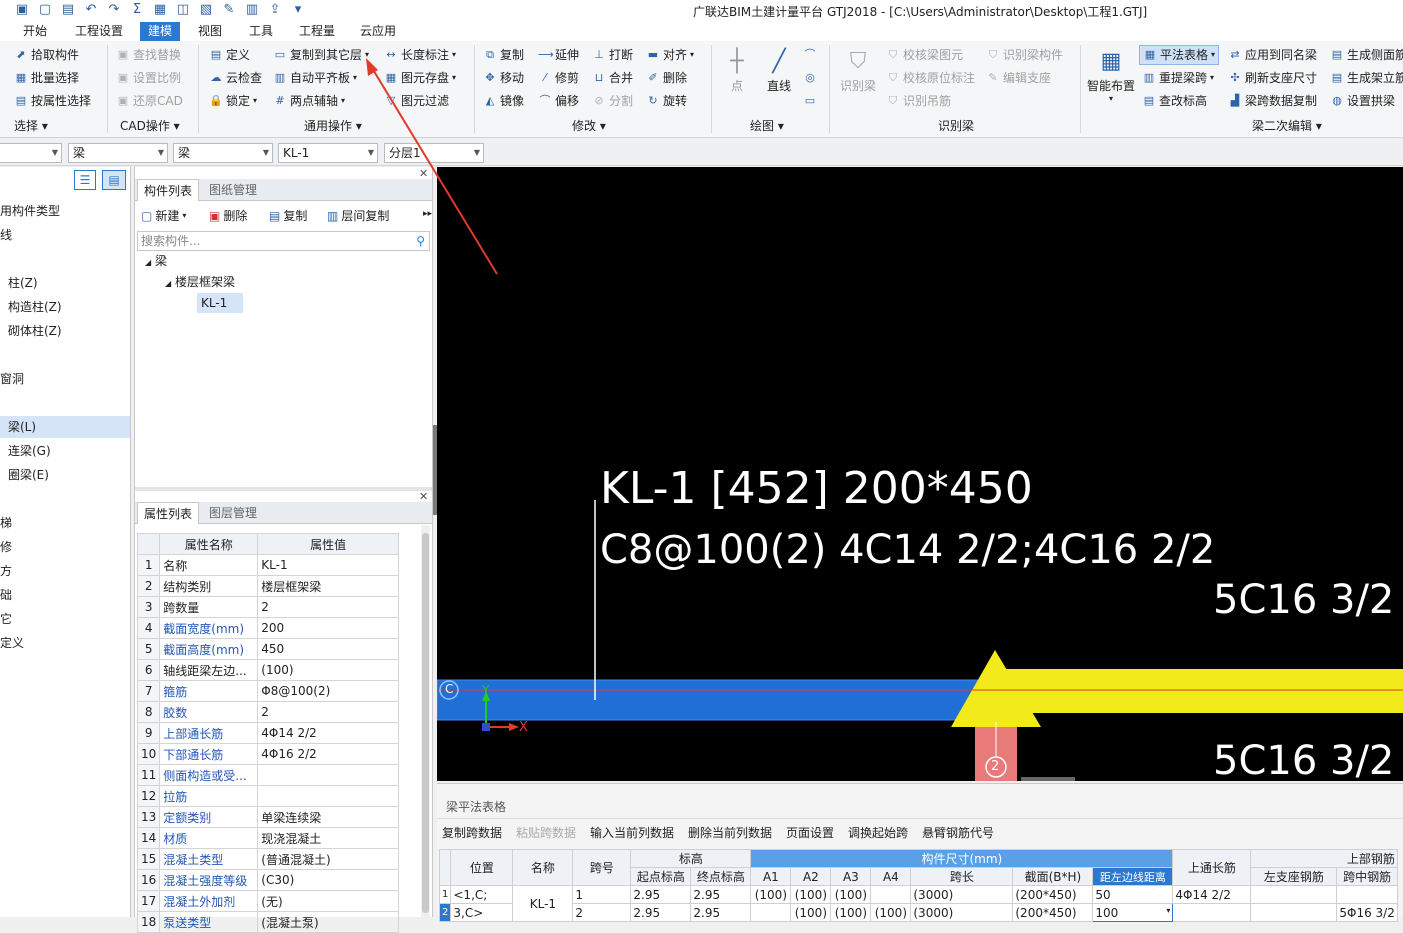 The width and height of the screenshot is (1403, 933). I want to click on set-arch-beam-button: ◍ 设置拱梁, so click(1362, 101).